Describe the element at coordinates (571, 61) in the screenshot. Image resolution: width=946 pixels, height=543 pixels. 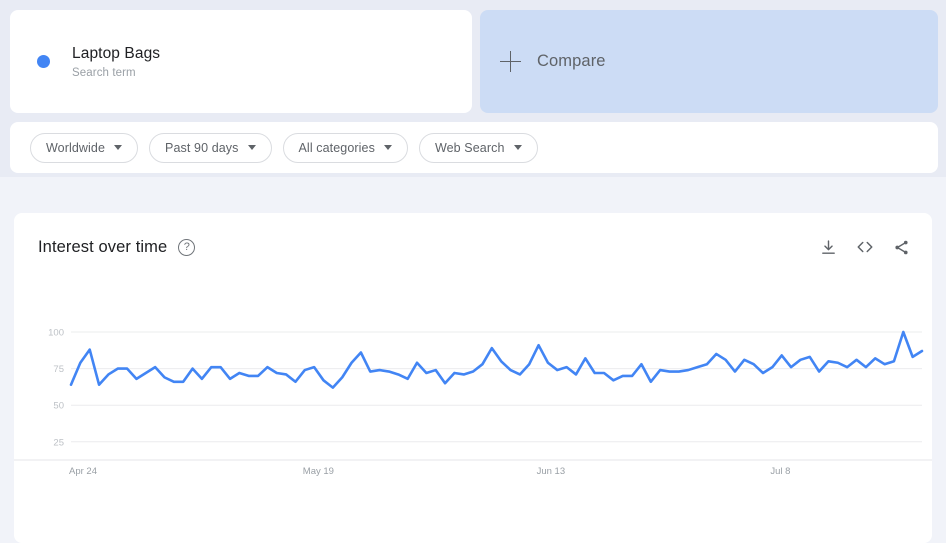
I see `compare-label: Compare` at that location.